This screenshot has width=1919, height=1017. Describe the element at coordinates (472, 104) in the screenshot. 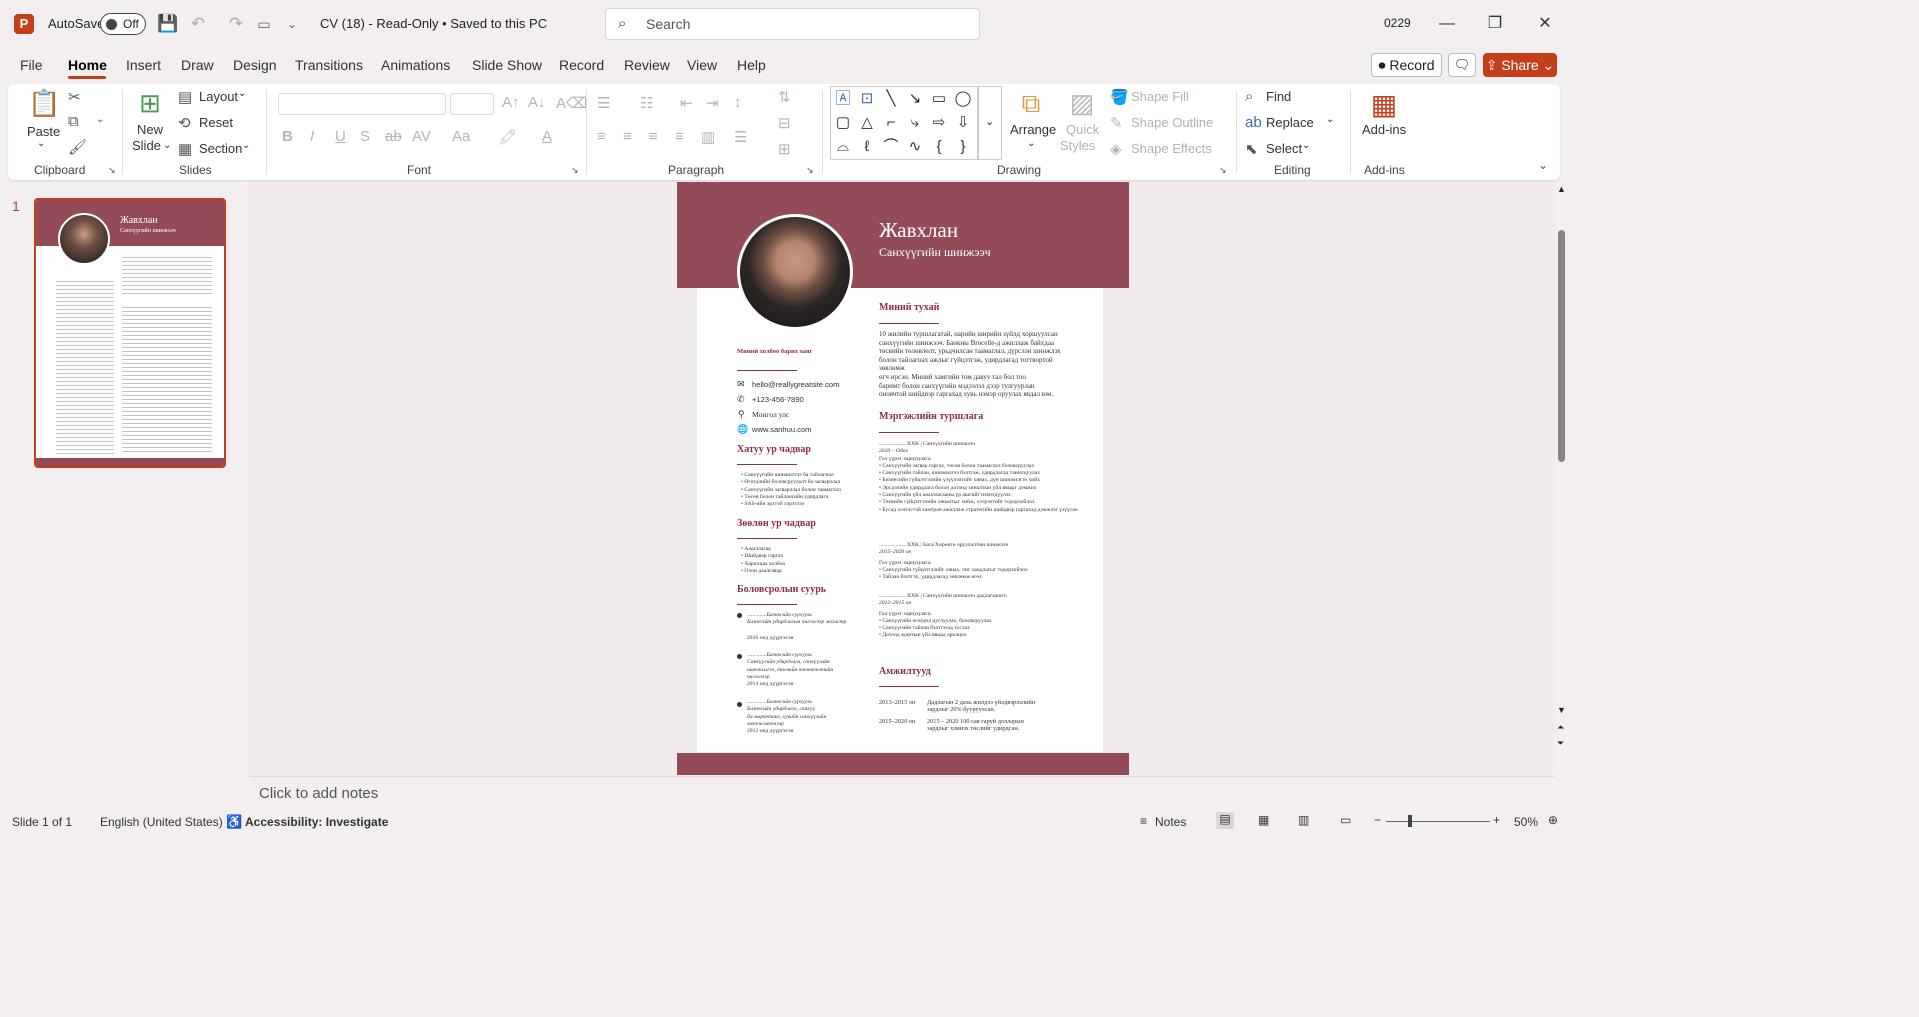

I see `font-size-combo` at that location.